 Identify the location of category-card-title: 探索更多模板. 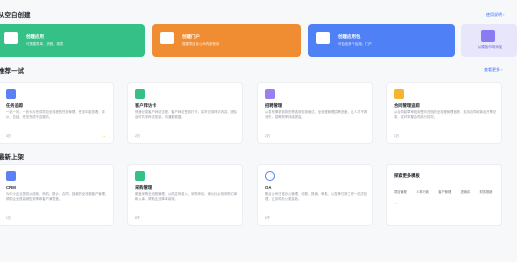
(407, 175).